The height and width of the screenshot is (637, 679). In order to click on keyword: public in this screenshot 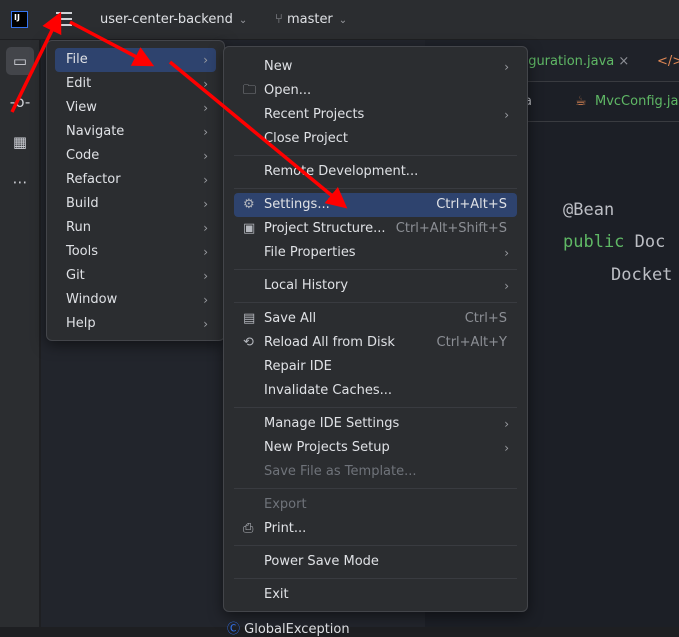, I will do `click(594, 242)`.